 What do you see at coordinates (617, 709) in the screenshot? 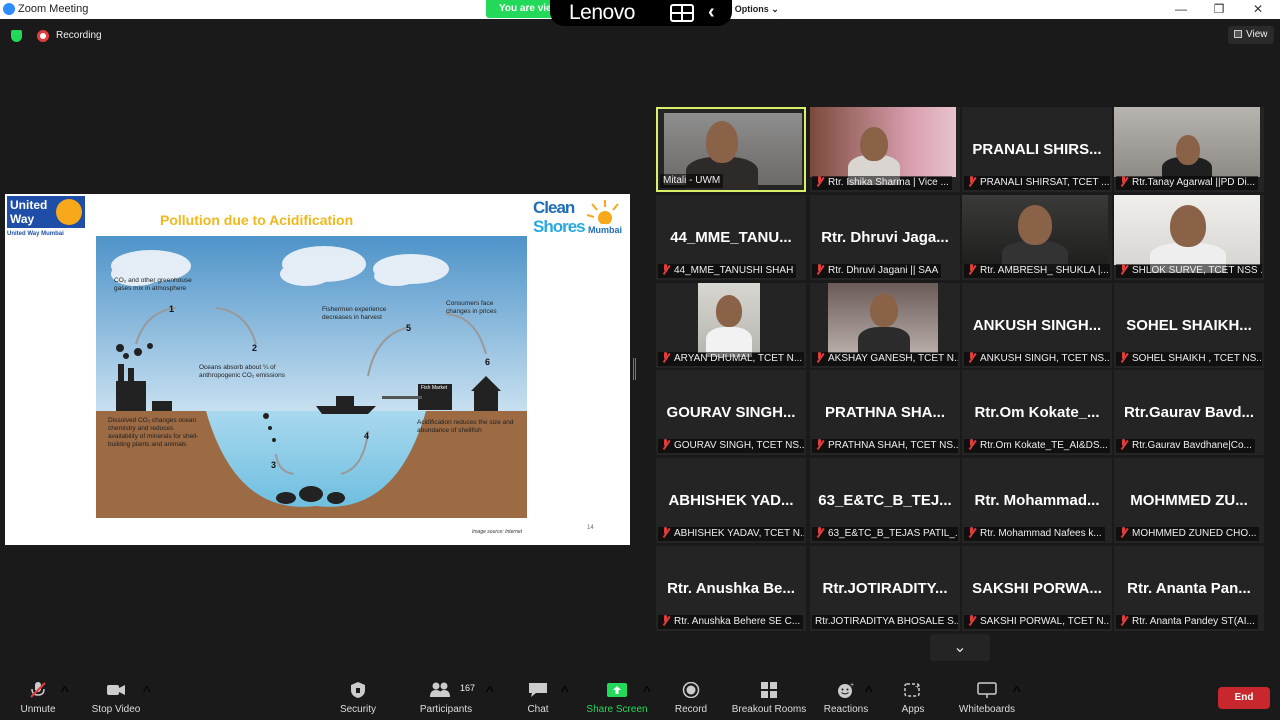
I see `share-screen-label: Share Screen` at bounding box center [617, 709].